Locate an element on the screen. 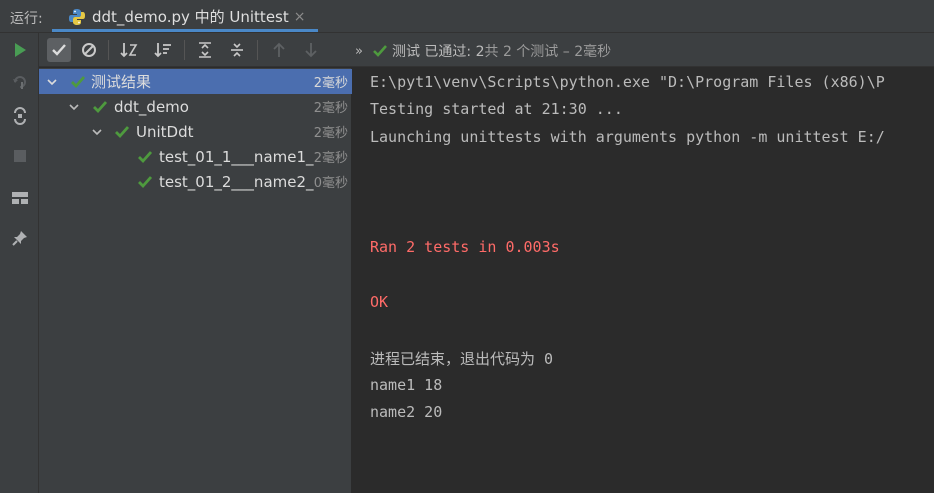 The height and width of the screenshot is (493, 934). sort-by-duration-button is located at coordinates (163, 50).